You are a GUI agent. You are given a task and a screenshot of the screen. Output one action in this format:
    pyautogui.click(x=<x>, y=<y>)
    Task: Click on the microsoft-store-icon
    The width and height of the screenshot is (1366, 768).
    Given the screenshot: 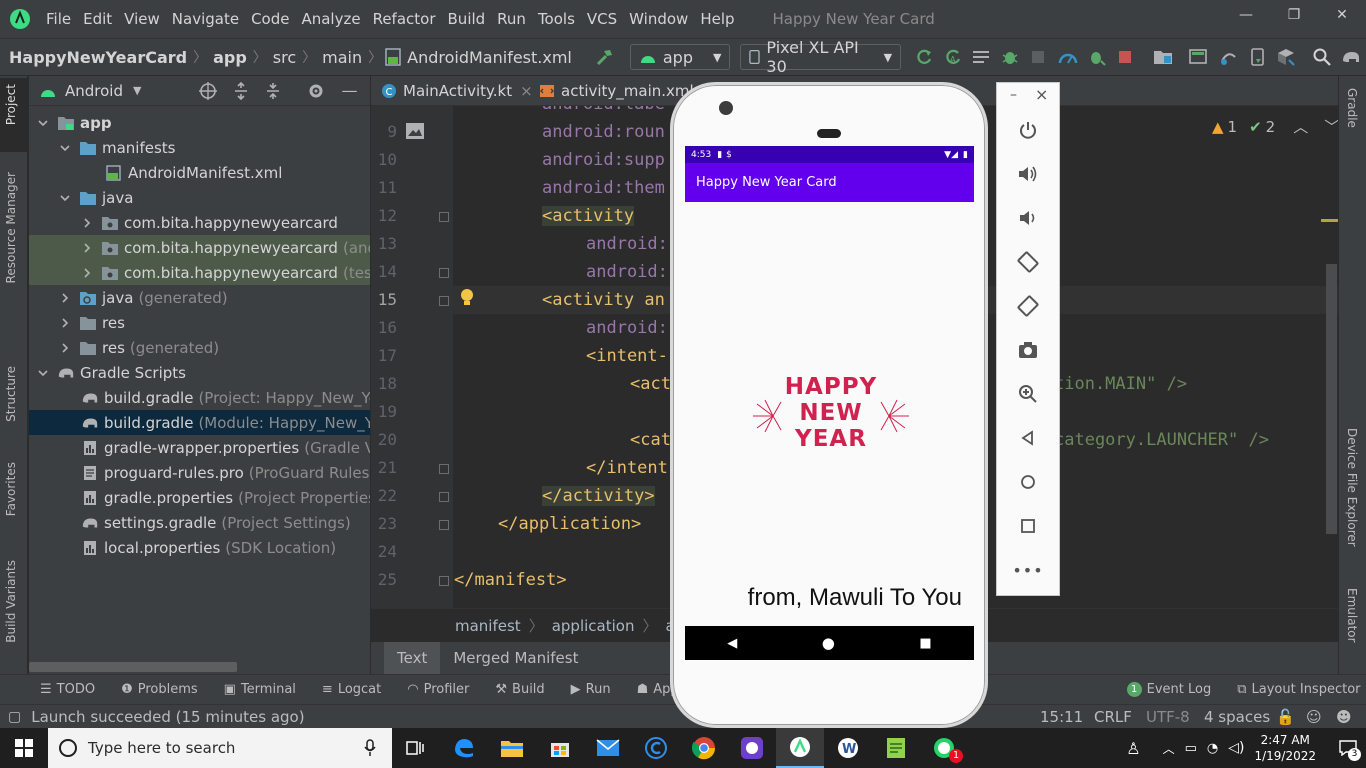 What is the action you would take?
    pyautogui.click(x=560, y=748)
    